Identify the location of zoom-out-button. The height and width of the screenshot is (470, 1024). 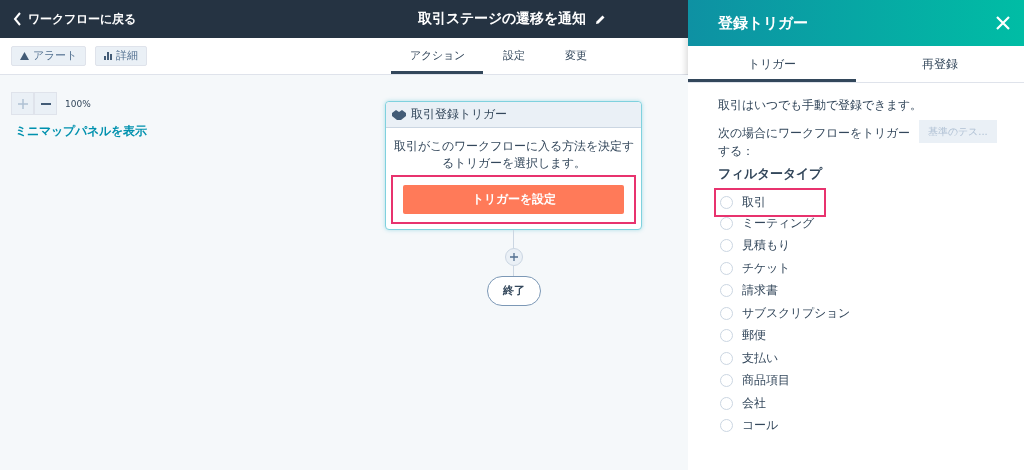
(45, 103).